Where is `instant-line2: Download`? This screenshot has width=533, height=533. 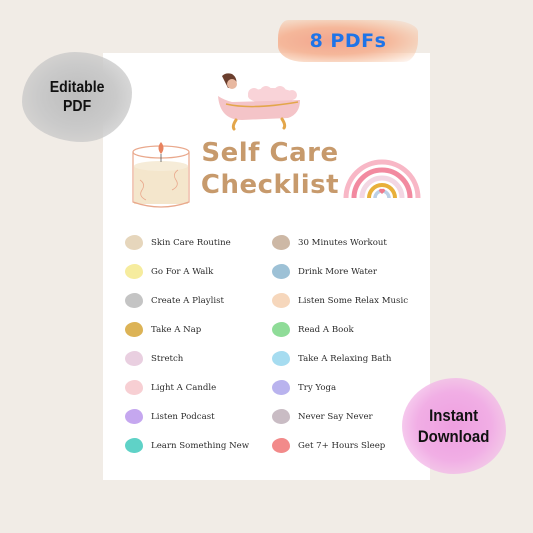 instant-line2: Download is located at coordinates (454, 436).